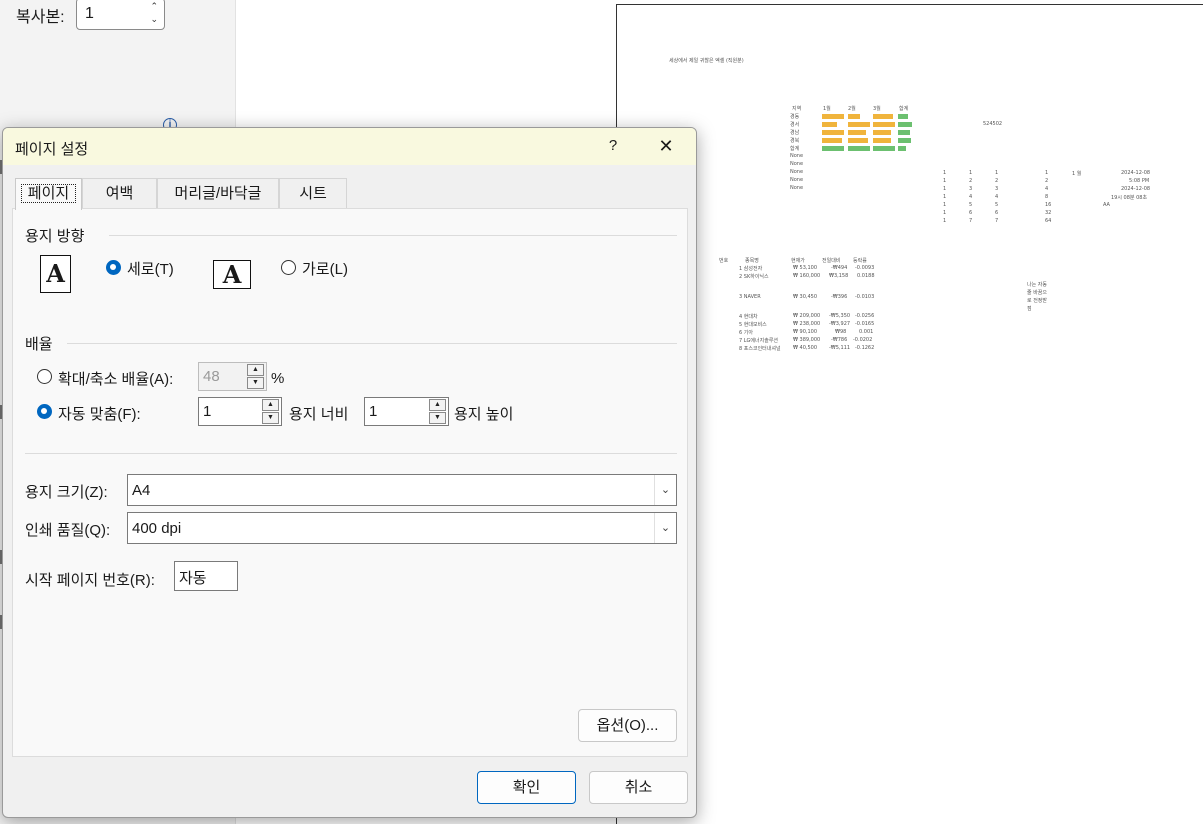  Describe the element at coordinates (877, 109) in the screenshot. I see `preview-cell: 3월` at that location.